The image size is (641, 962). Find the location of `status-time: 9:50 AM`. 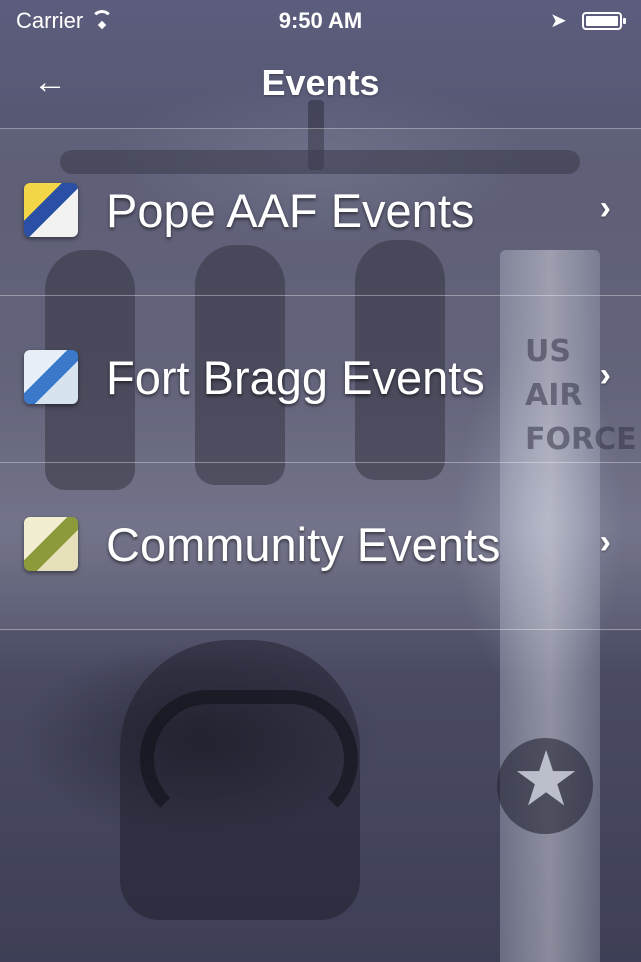

status-time: 9:50 AM is located at coordinates (320, 20).